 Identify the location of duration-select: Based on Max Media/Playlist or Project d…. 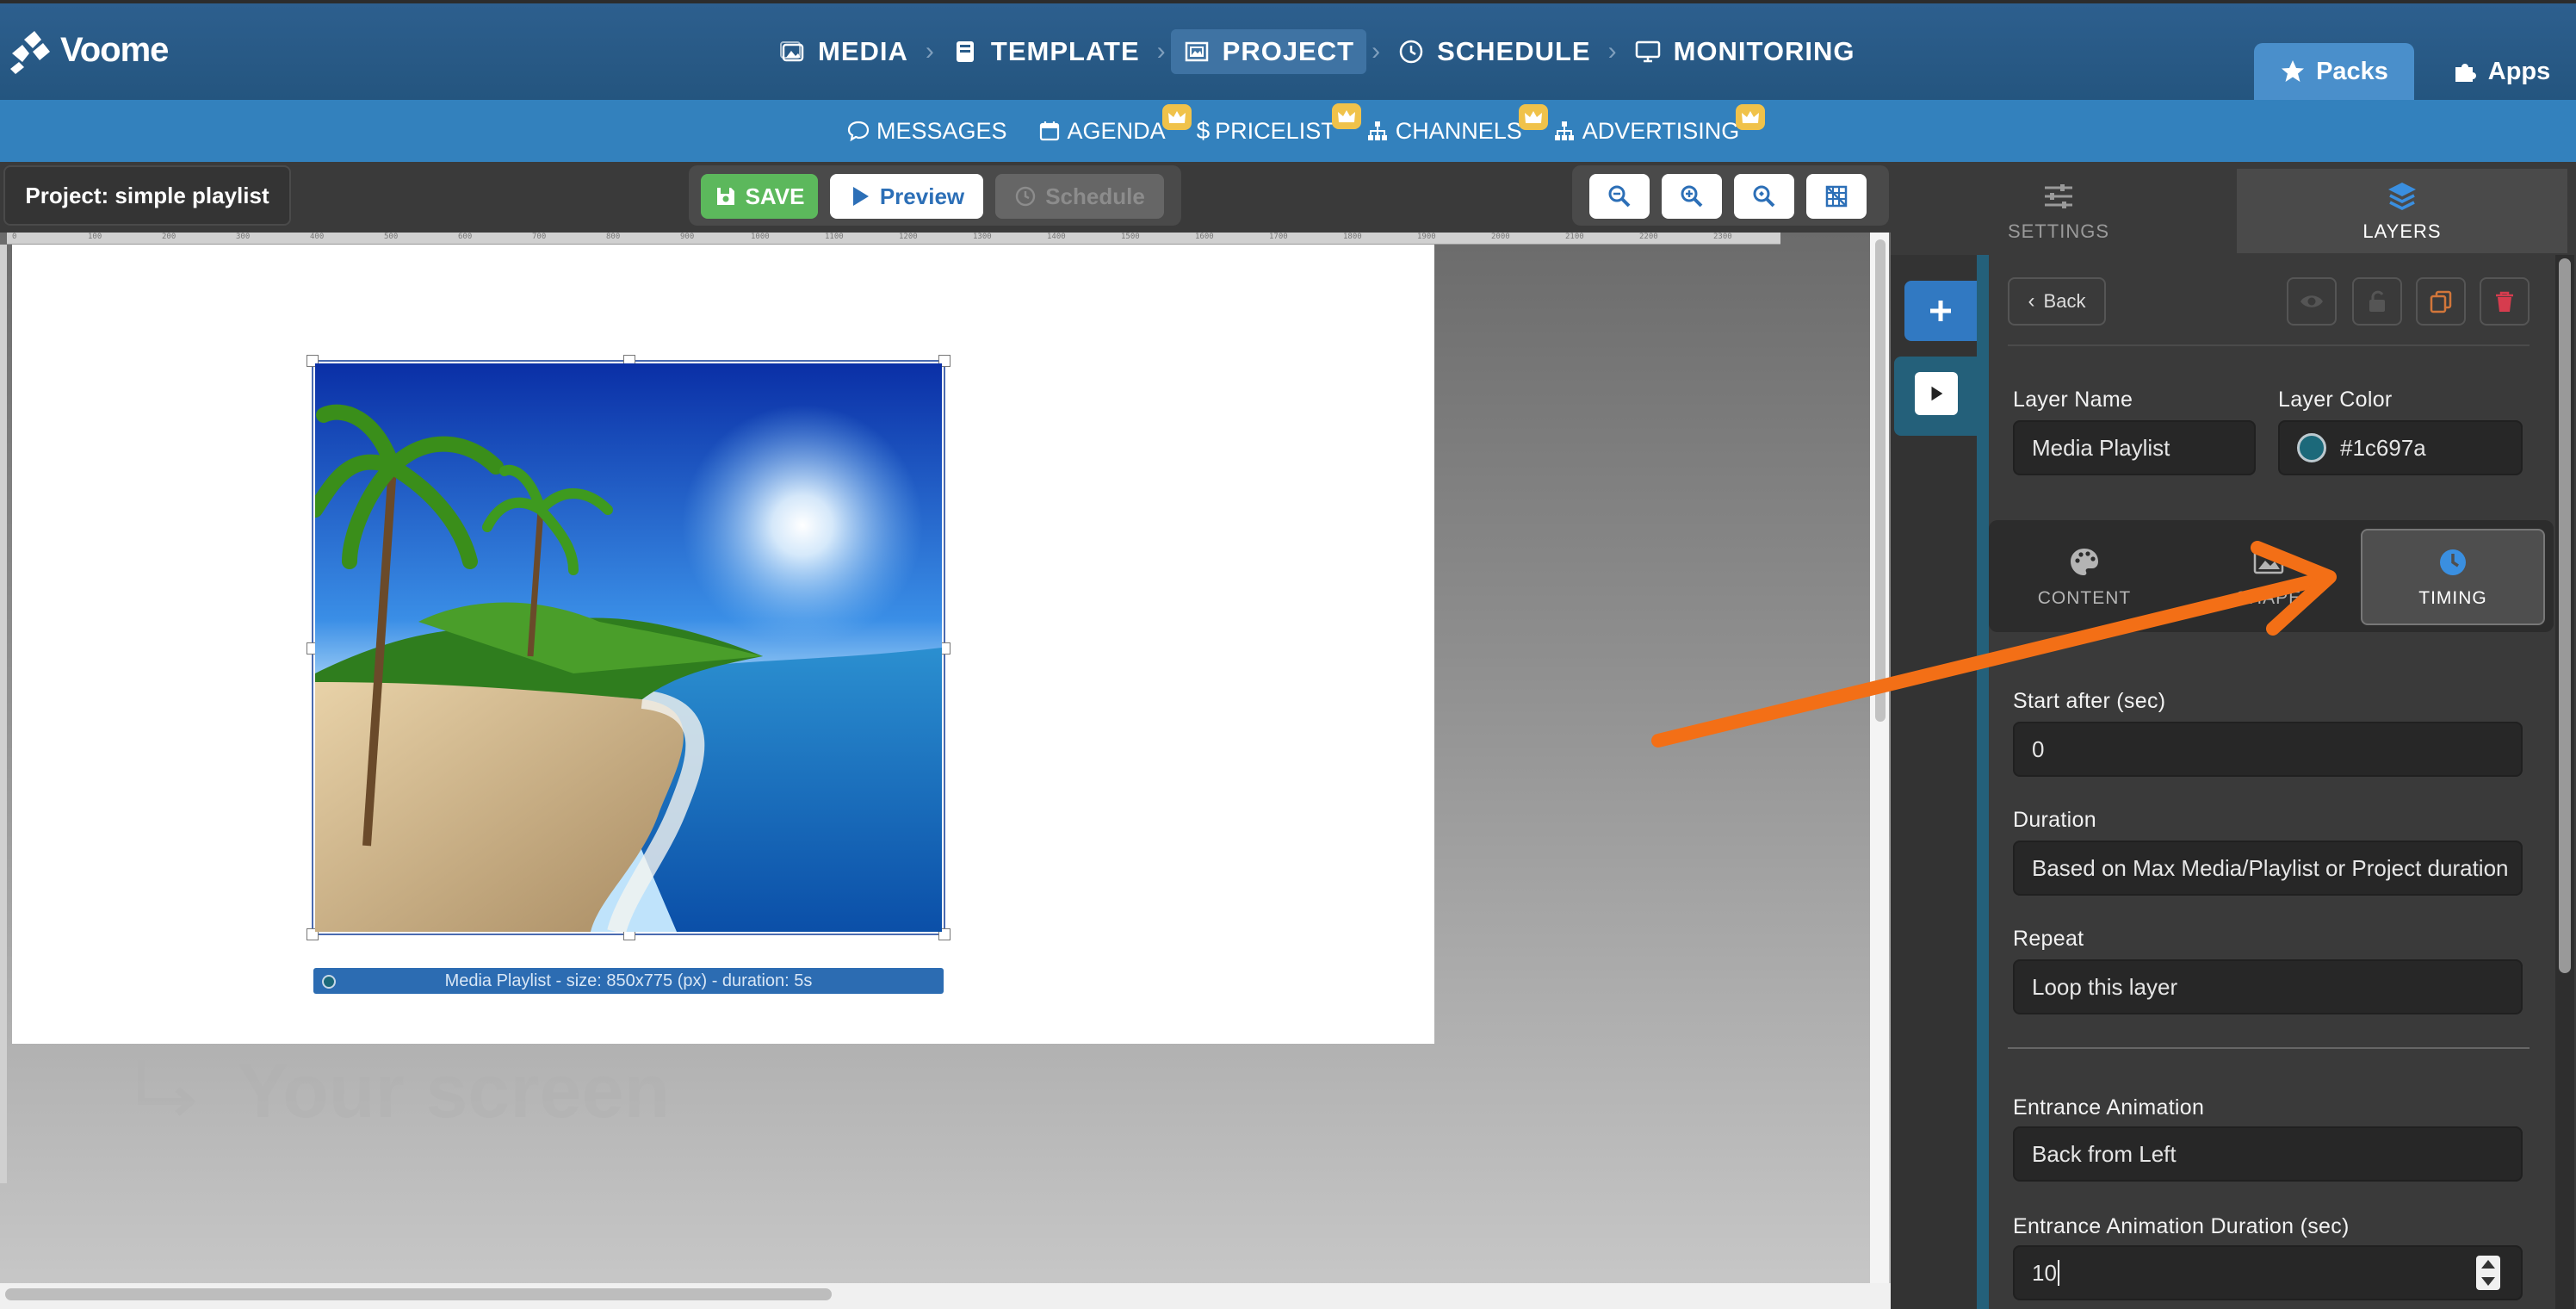
(2268, 868).